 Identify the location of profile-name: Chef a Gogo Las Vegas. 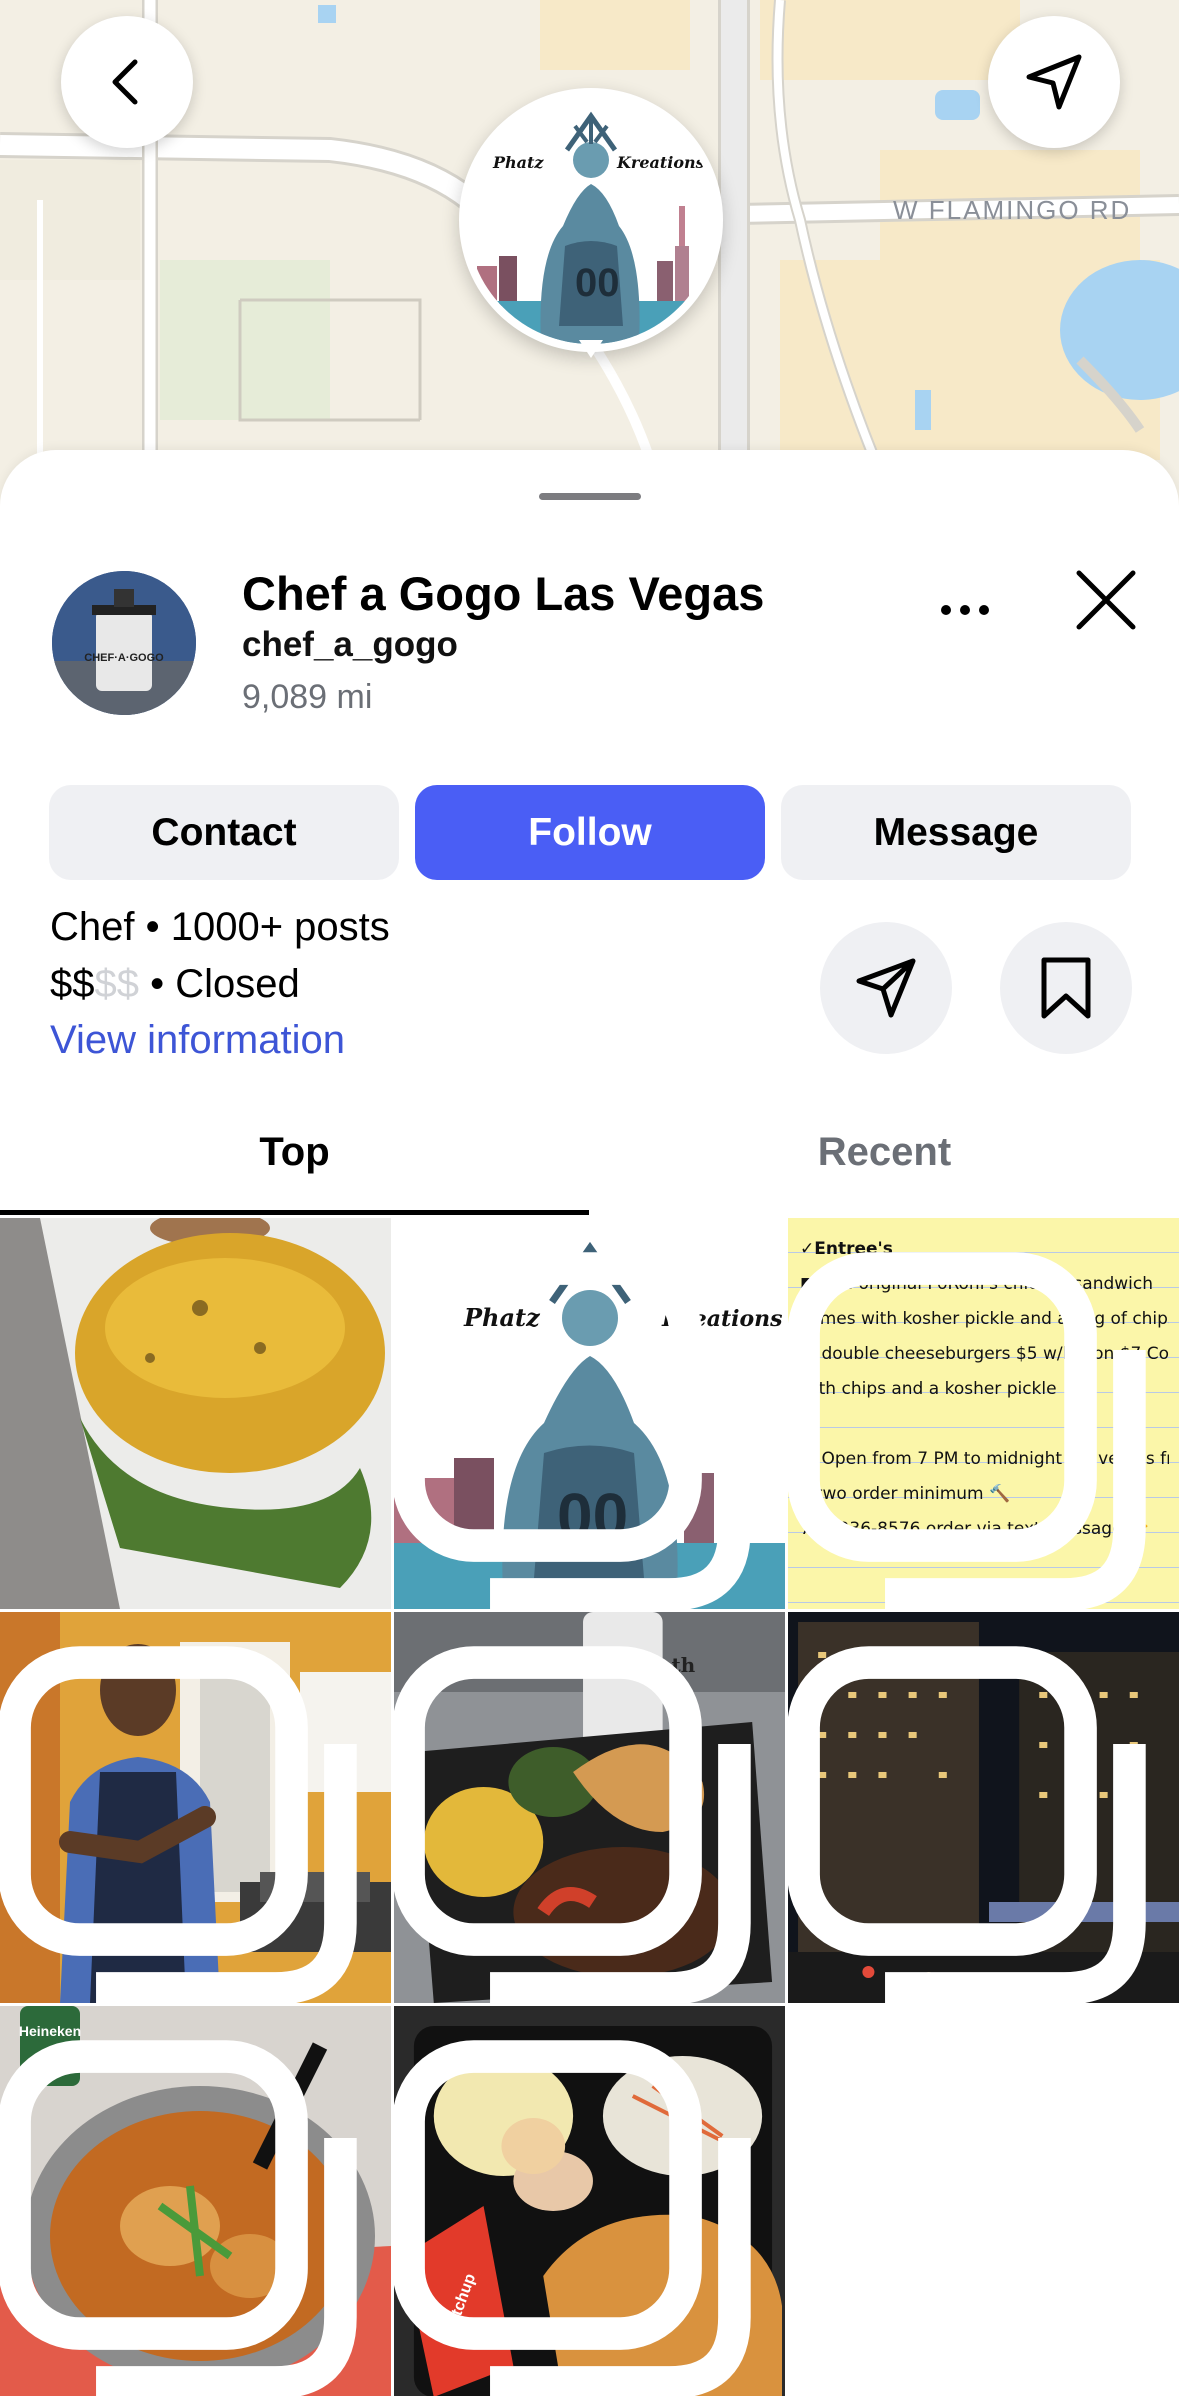
(503, 593).